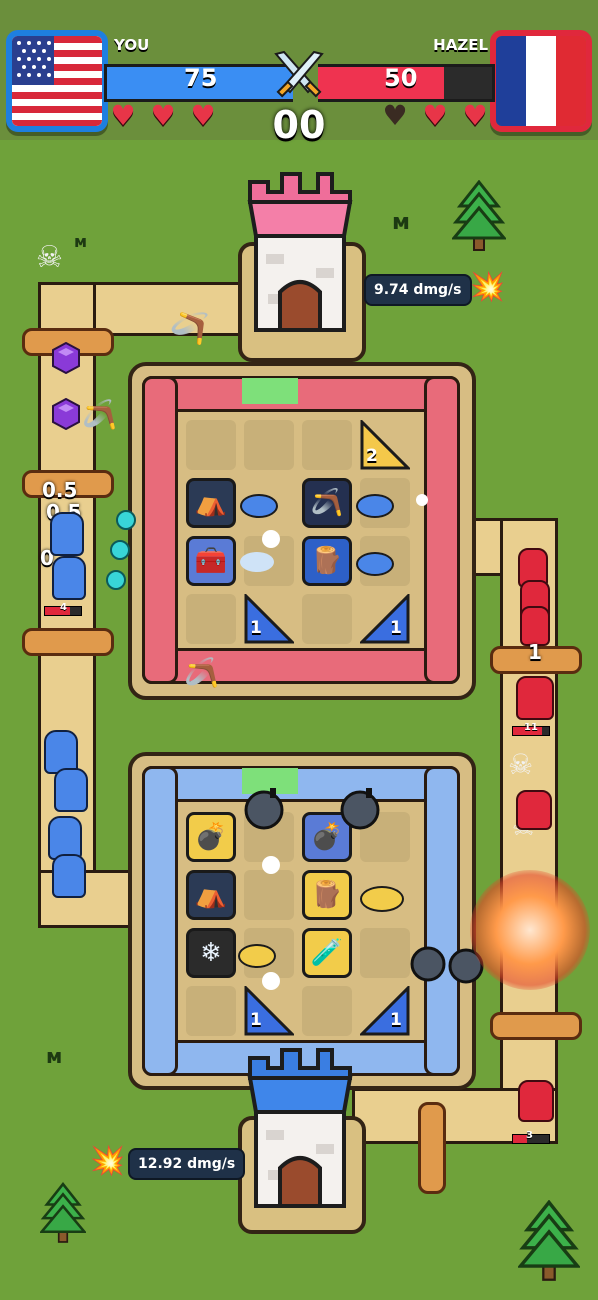  I want to click on player-score: 75, so click(201, 78).